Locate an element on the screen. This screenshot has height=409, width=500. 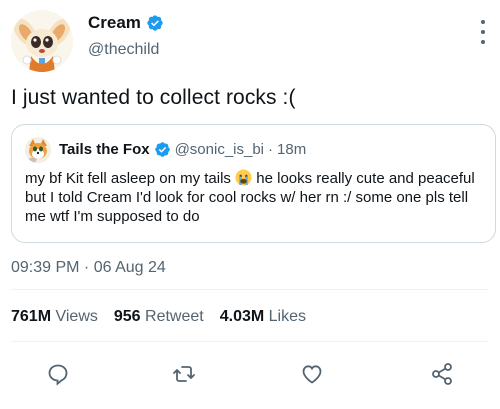
tails-fox-avatar-icon is located at coordinates (38, 150).